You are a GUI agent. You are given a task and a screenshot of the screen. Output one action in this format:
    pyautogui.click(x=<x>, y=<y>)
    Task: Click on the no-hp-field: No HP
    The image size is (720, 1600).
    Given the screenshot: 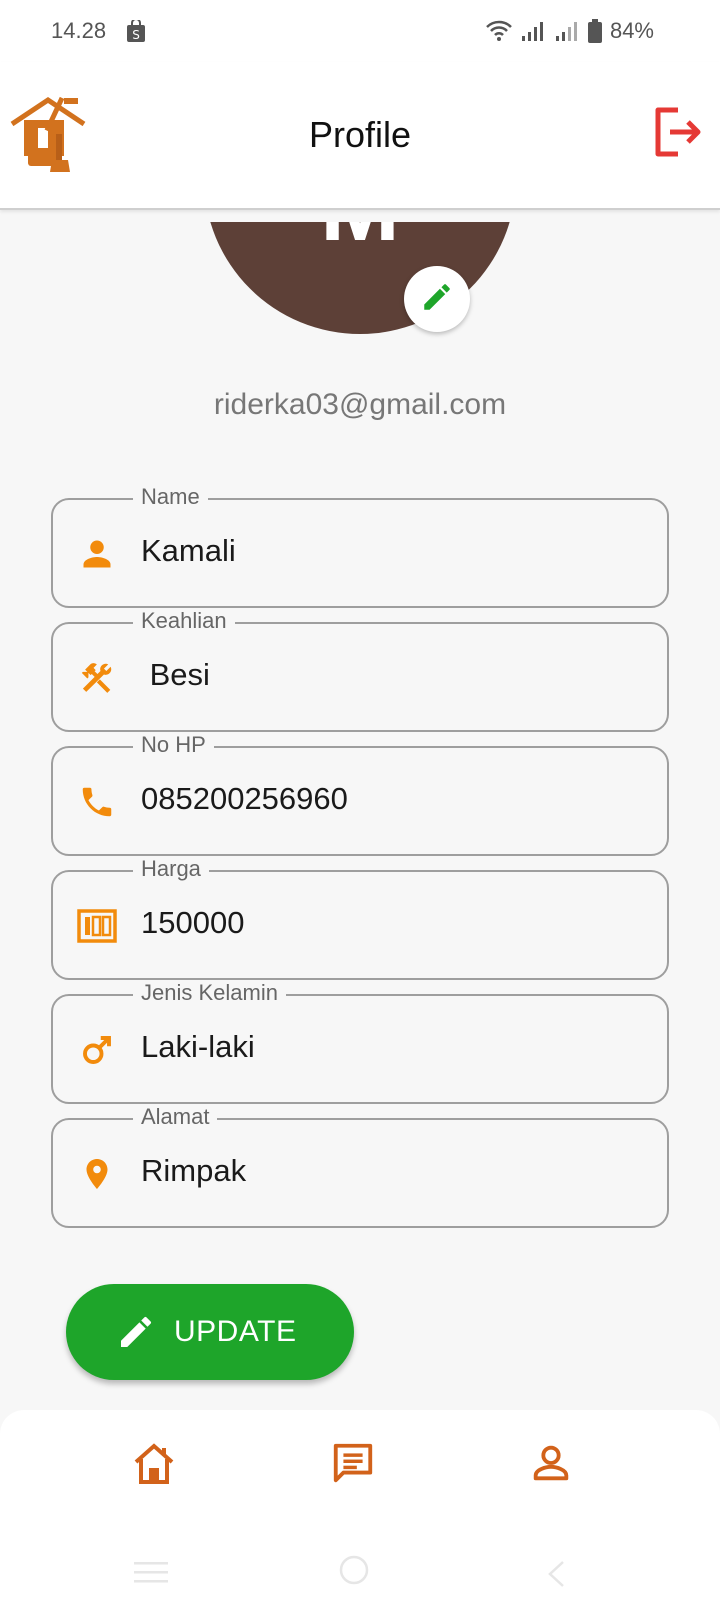 What is the action you would take?
    pyautogui.click(x=360, y=794)
    